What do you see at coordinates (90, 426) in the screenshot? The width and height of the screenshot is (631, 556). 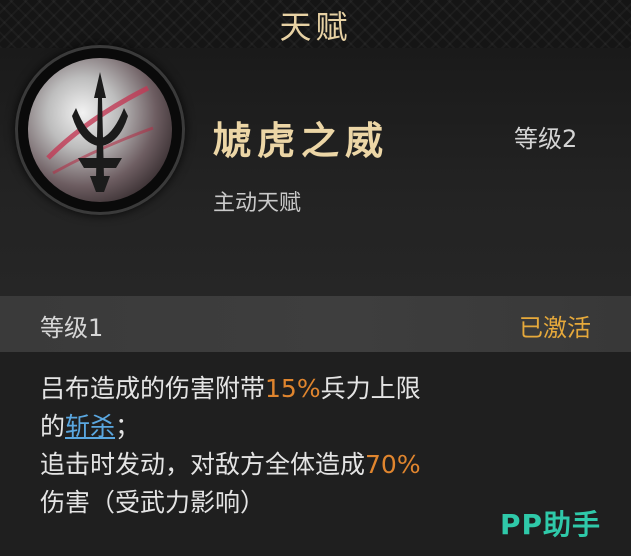 I see `execute-link: 斩杀` at bounding box center [90, 426].